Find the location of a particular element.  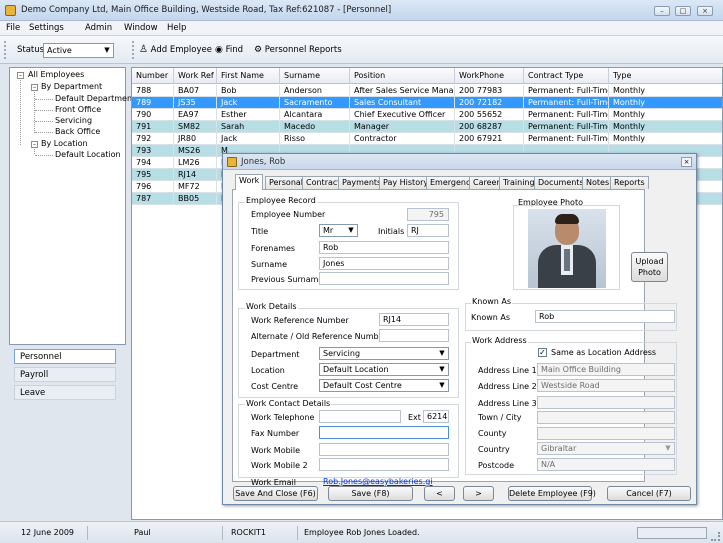

column-header: First Name is located at coordinates (248, 76).